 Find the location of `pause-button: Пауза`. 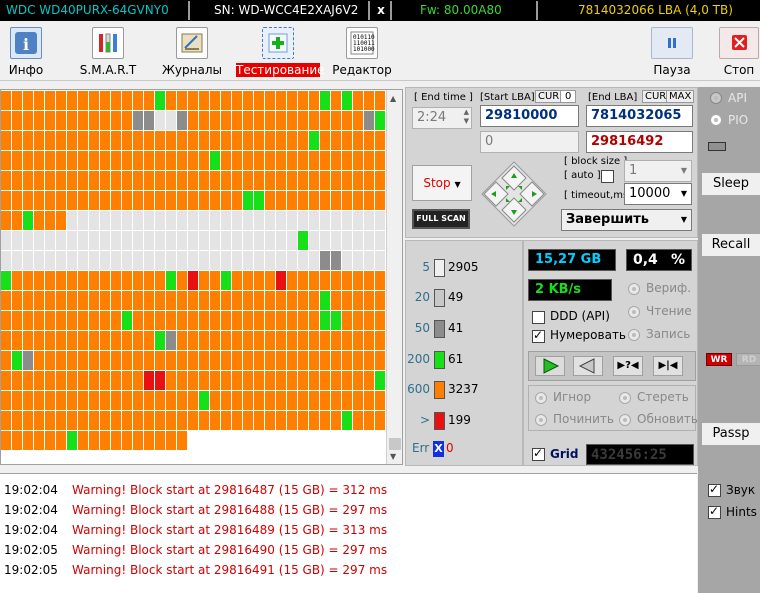

pause-button: Пауза is located at coordinates (672, 50).